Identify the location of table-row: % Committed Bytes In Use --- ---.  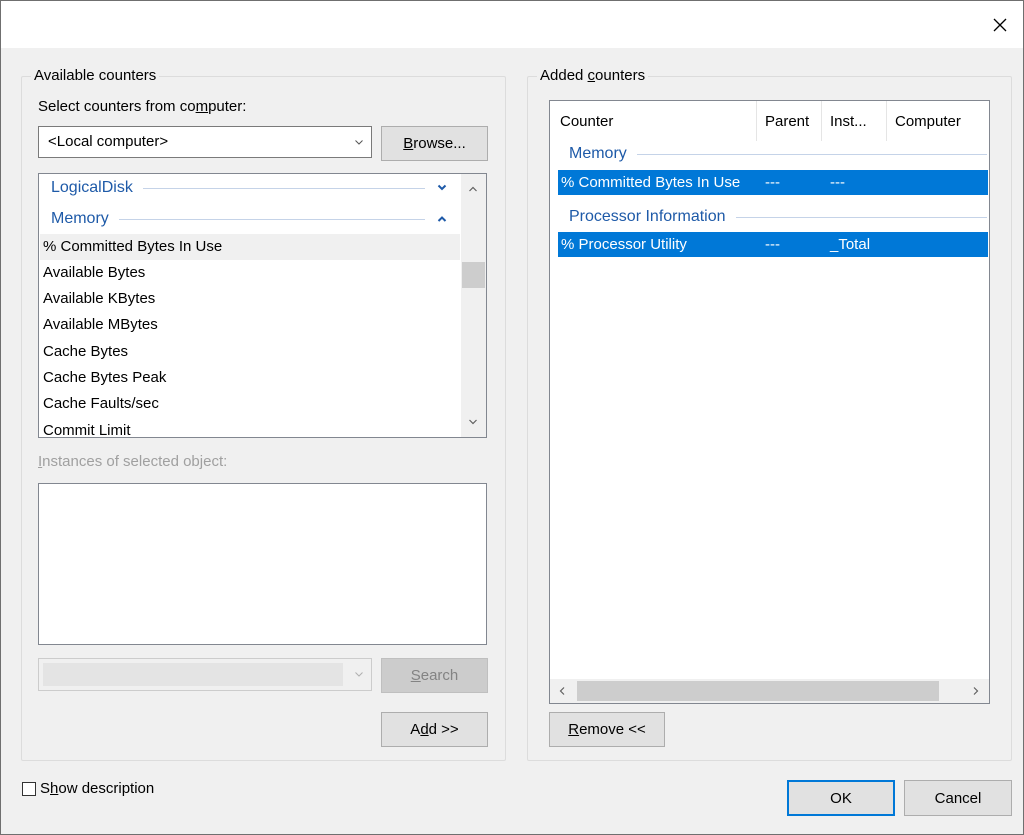
(773, 182).